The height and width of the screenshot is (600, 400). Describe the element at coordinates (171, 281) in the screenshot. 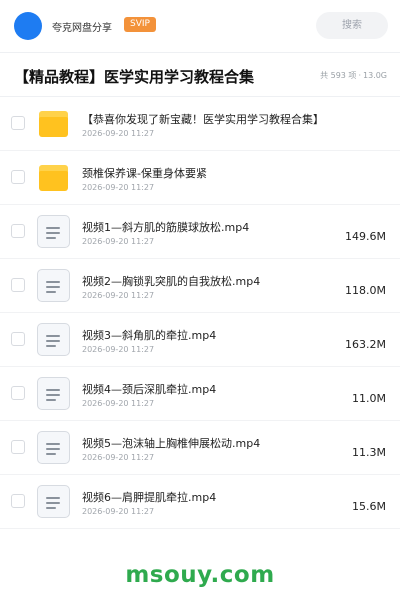

I see `file-name: 视频2—胸锁乳突肌的自我放松.mp4` at that location.